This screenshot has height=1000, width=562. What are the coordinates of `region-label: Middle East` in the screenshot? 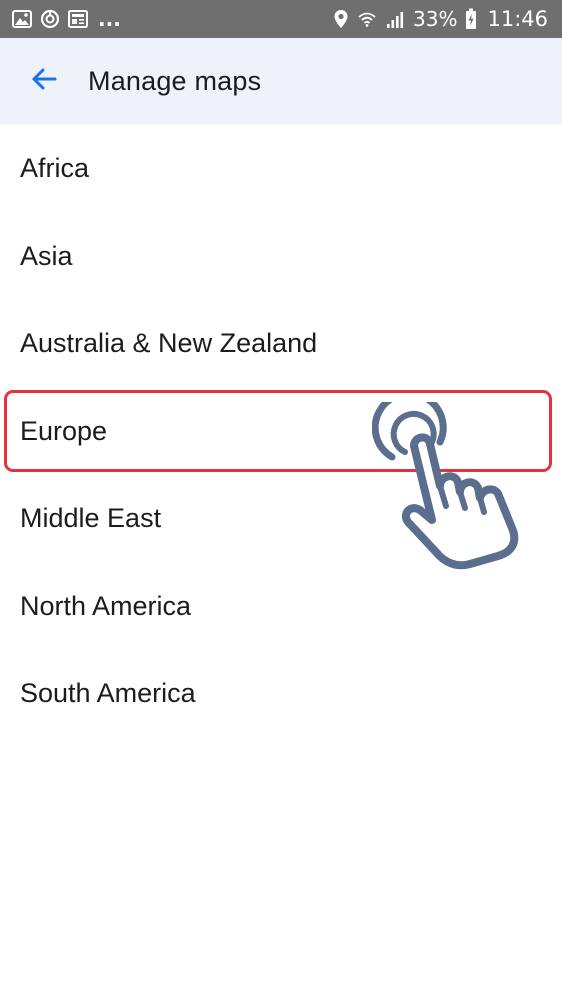 It's located at (91, 518).